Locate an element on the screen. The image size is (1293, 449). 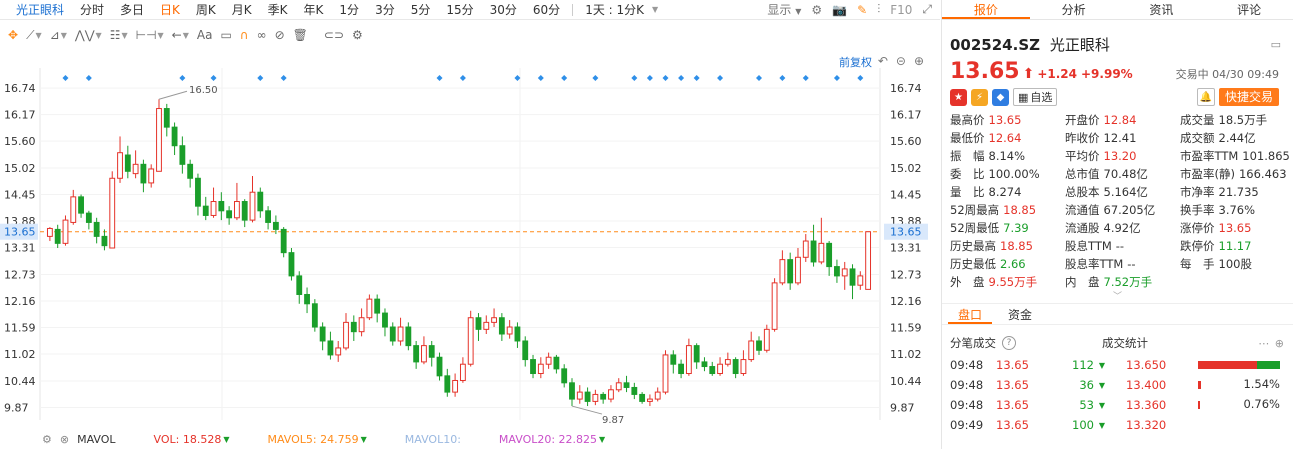
pencil-icon: ✎ is located at coordinates (862, 10).